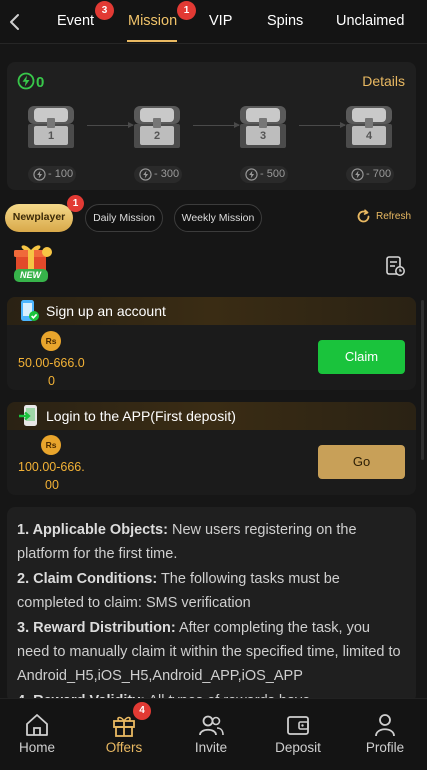 The width and height of the screenshot is (427, 770). I want to click on nav-home: Home, so click(37, 734).